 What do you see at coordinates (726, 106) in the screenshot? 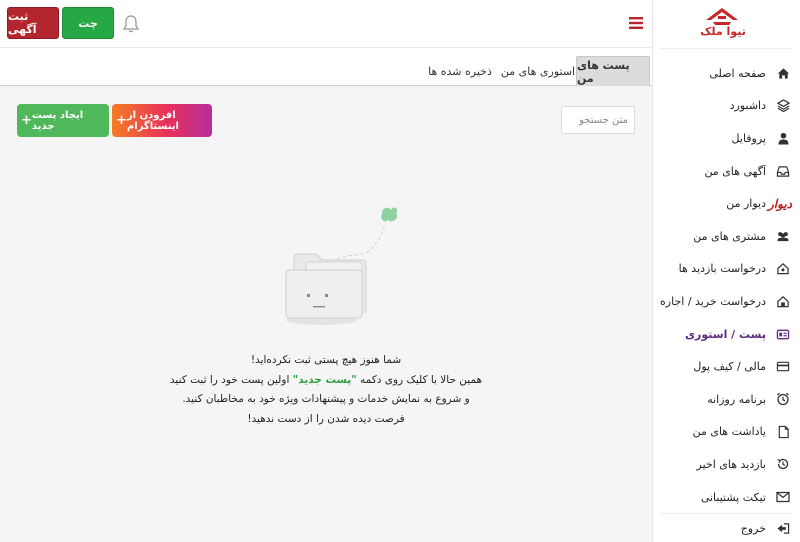
I see `sidebar-item-dashboard: داشبورد` at bounding box center [726, 106].